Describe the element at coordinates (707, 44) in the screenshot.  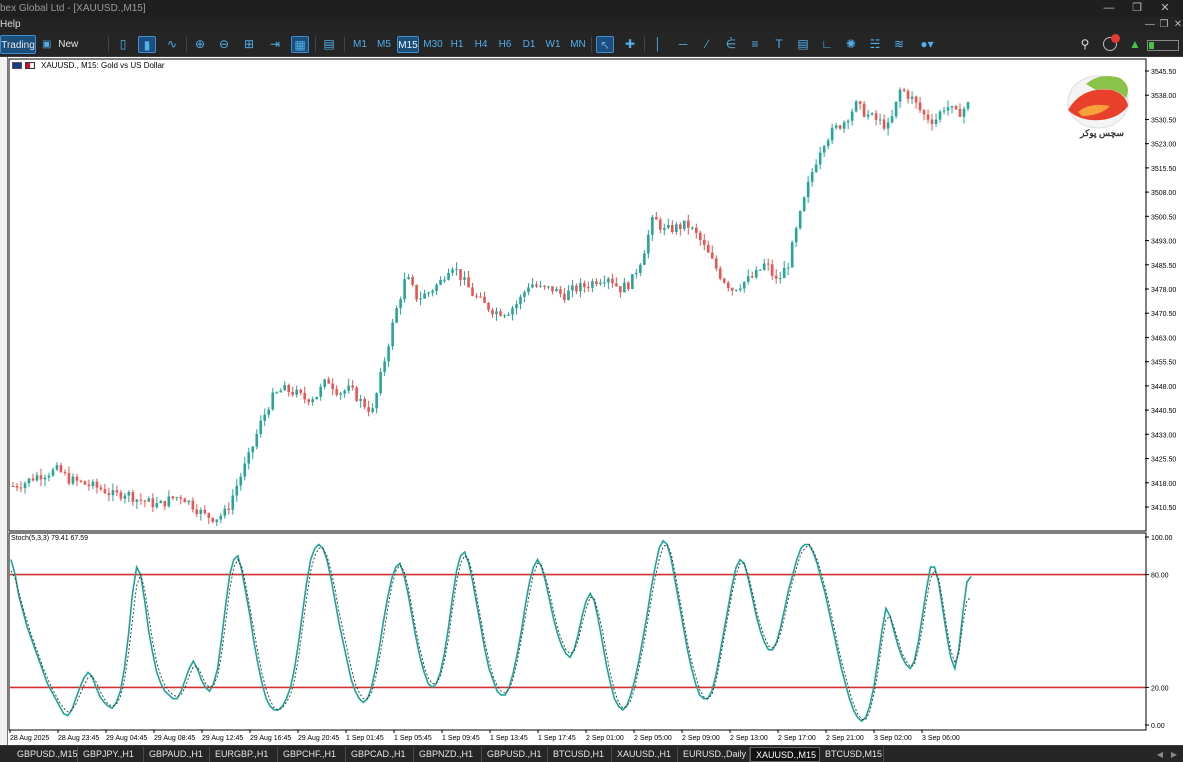
I see `trendline-icon: ∕` at that location.